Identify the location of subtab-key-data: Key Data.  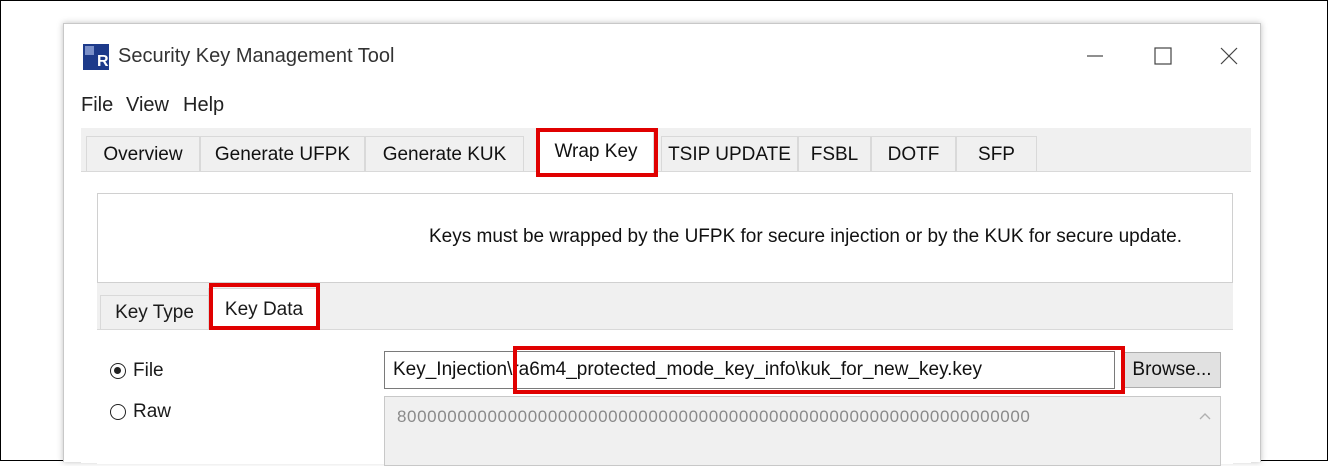
(264, 309).